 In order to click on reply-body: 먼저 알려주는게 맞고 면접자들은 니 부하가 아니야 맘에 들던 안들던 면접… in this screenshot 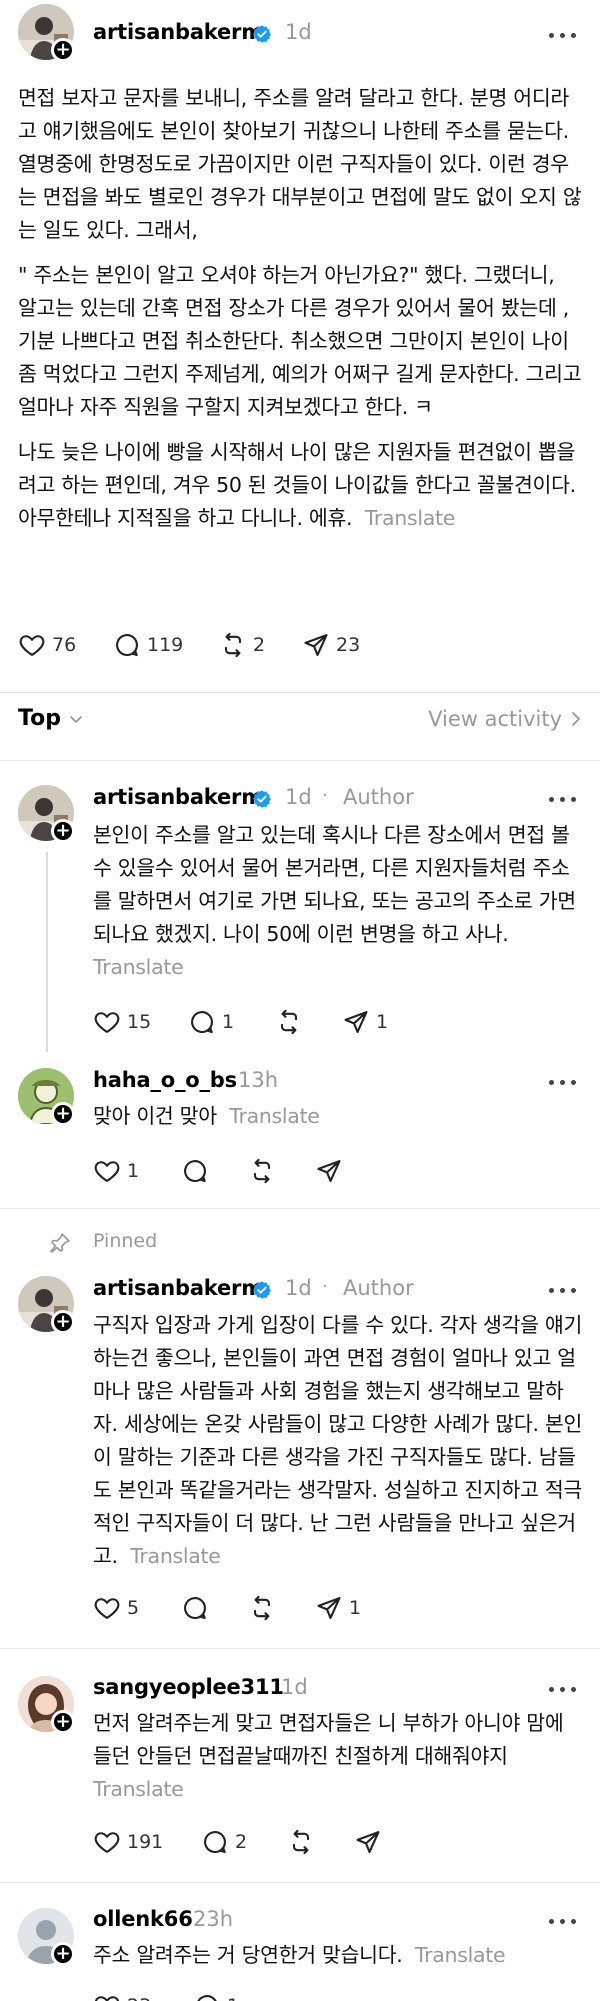, I will do `click(338, 1756)`.